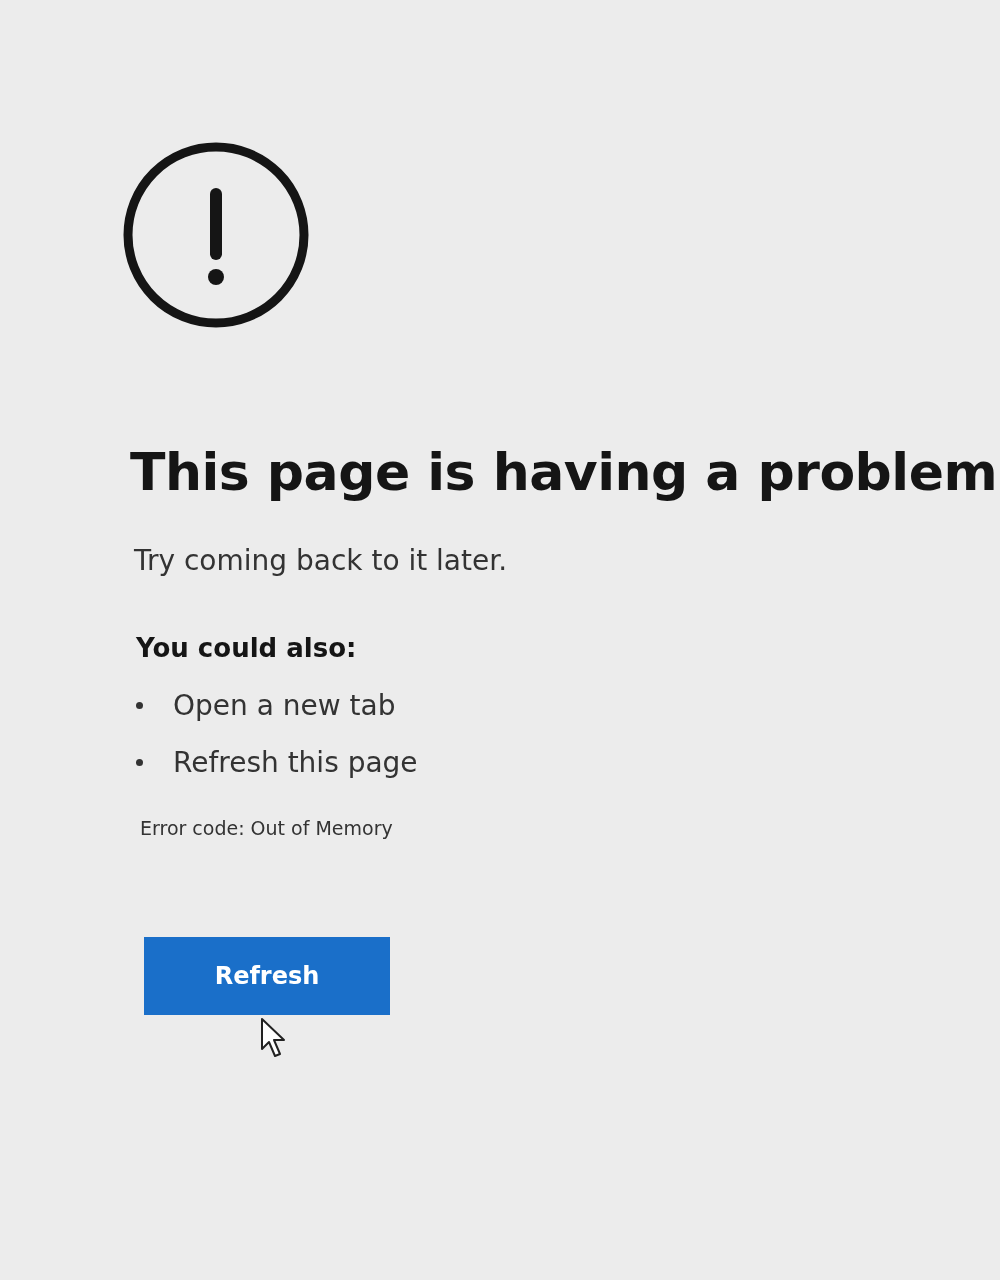 This screenshot has width=1000, height=1280. What do you see at coordinates (284, 705) in the screenshot?
I see `suggestion-text: Open a new tab` at bounding box center [284, 705].